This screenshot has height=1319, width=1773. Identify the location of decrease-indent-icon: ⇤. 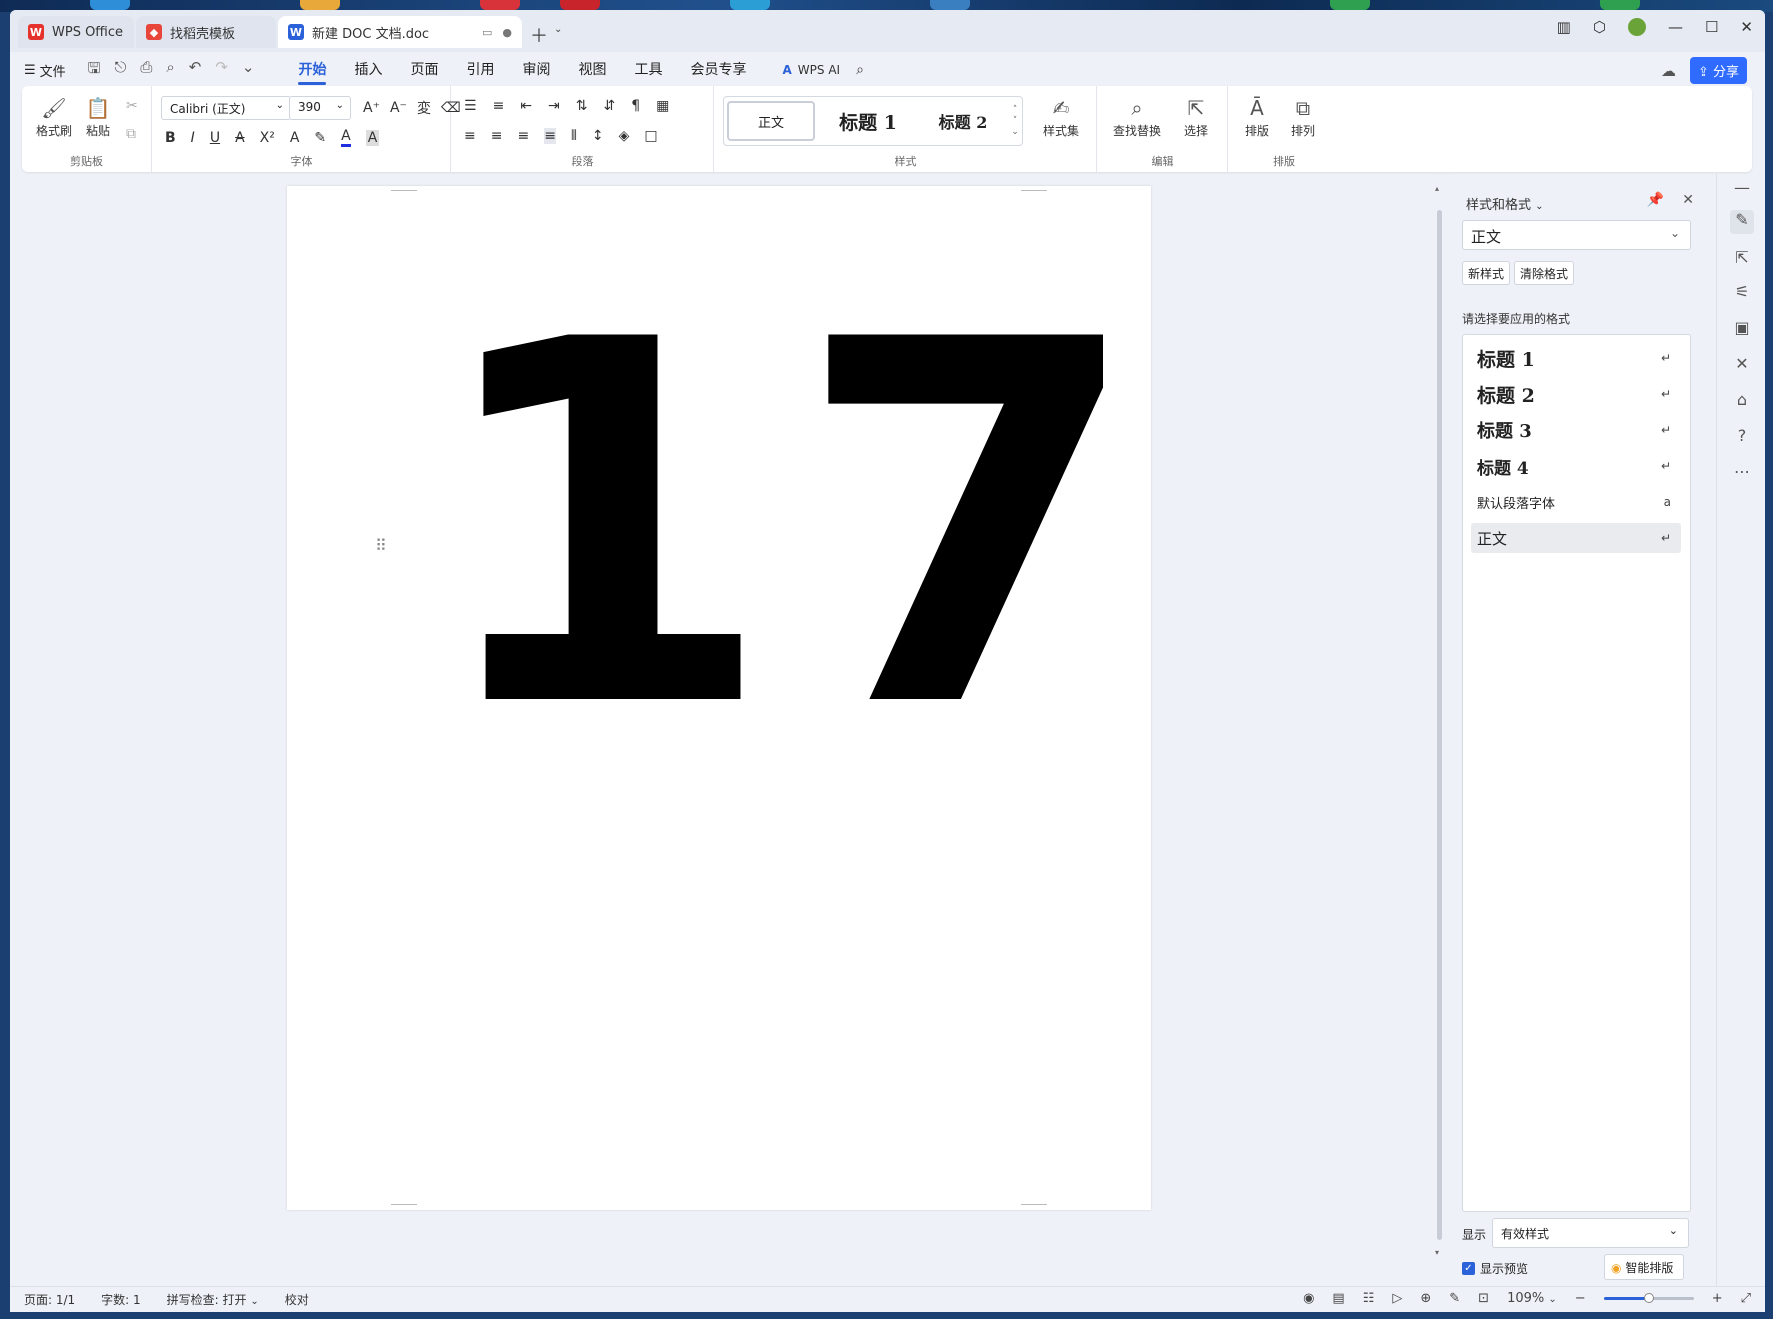
(526, 106).